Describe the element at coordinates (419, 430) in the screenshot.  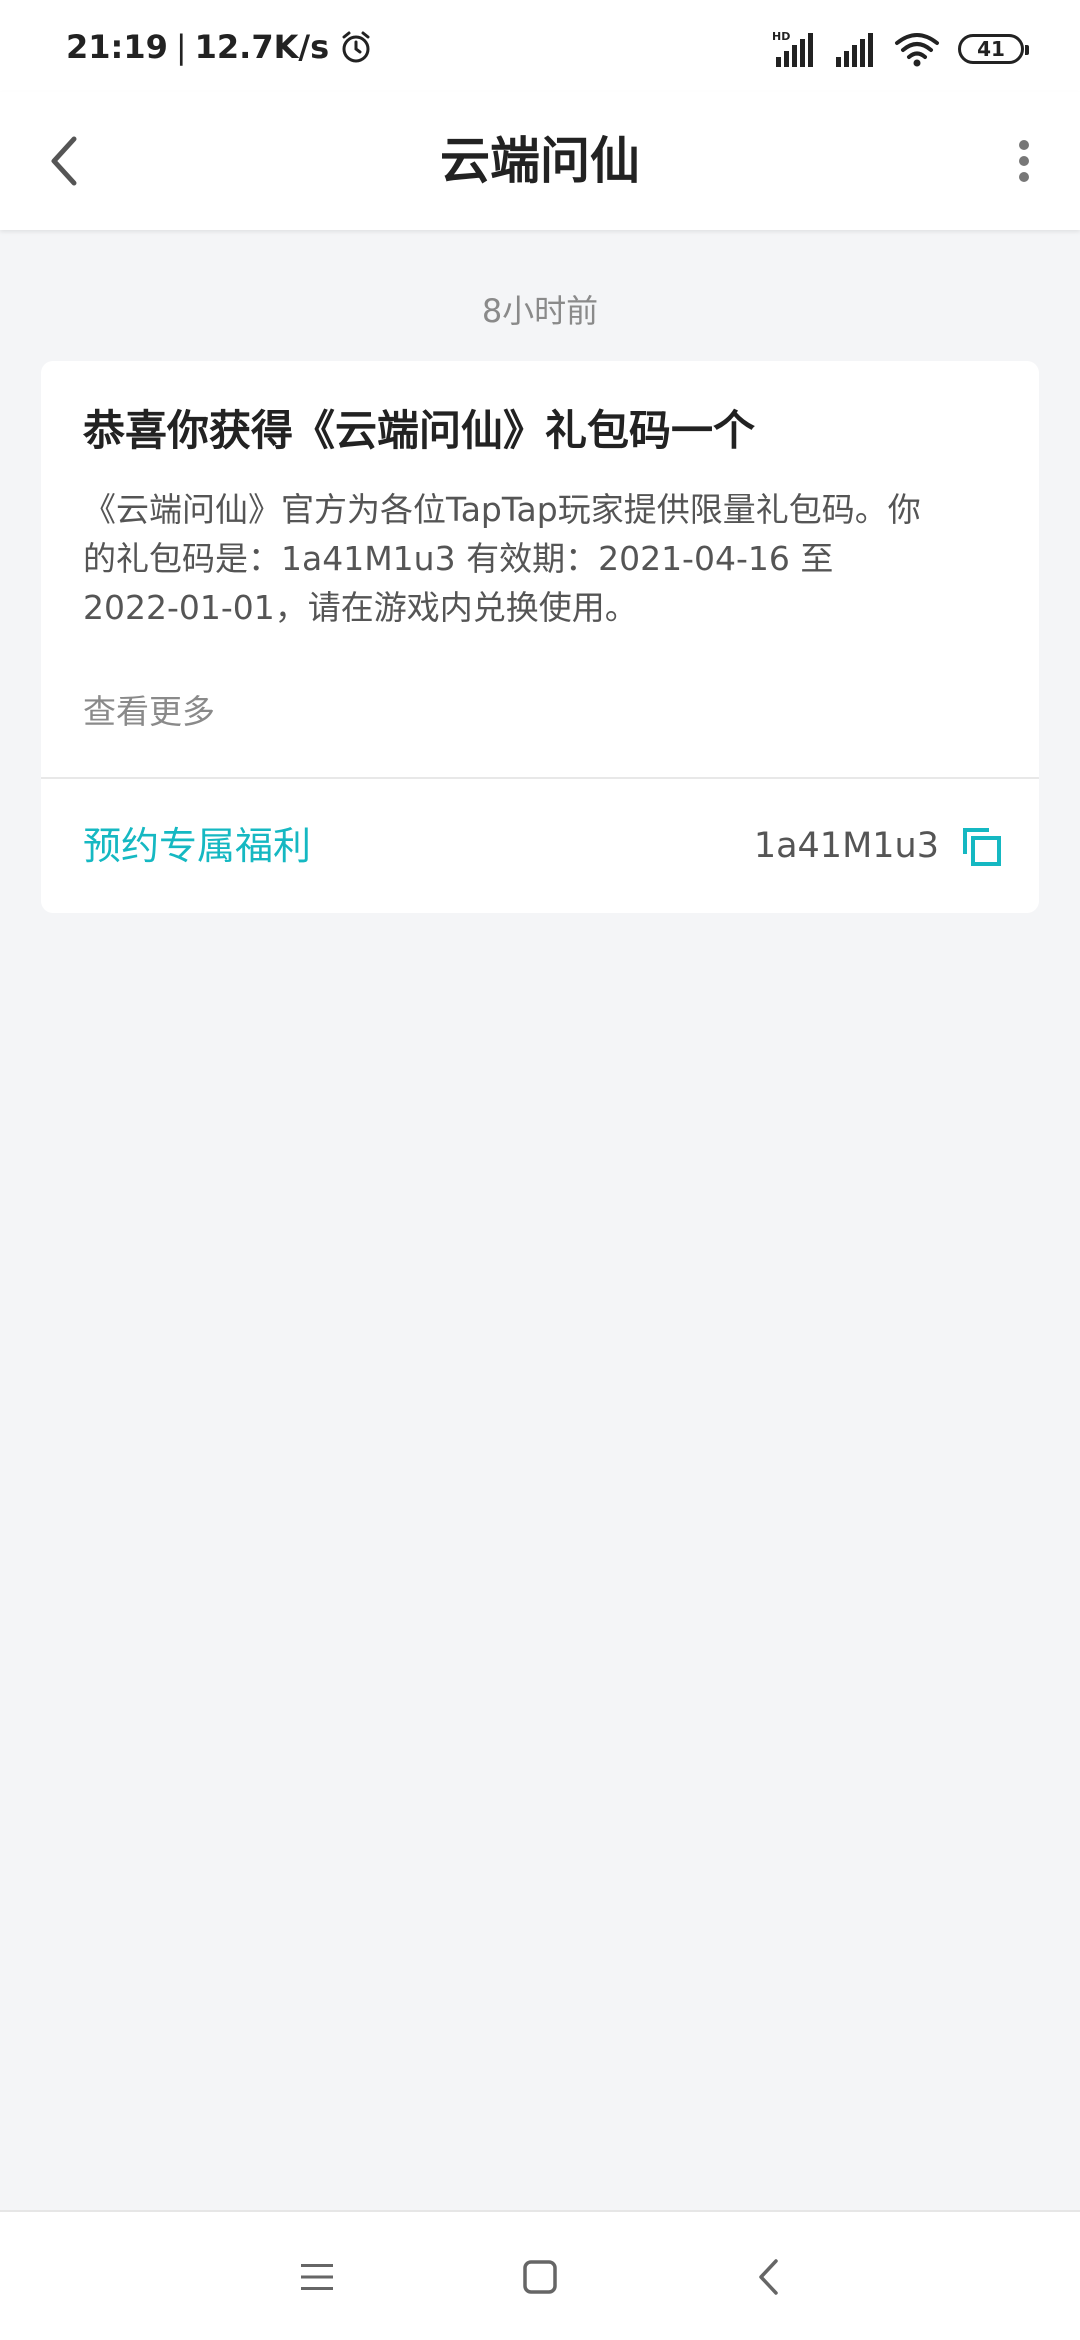
I see `message-title: 恭喜你获得《云端问仙》礼包码一个` at that location.